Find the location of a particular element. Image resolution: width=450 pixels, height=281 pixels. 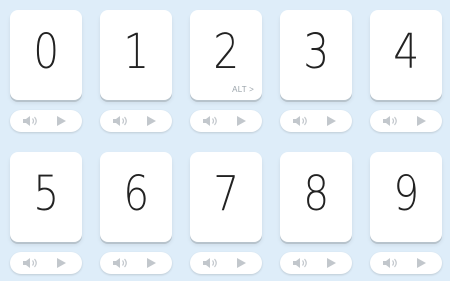

card-digit: 6 is located at coordinates (136, 194).